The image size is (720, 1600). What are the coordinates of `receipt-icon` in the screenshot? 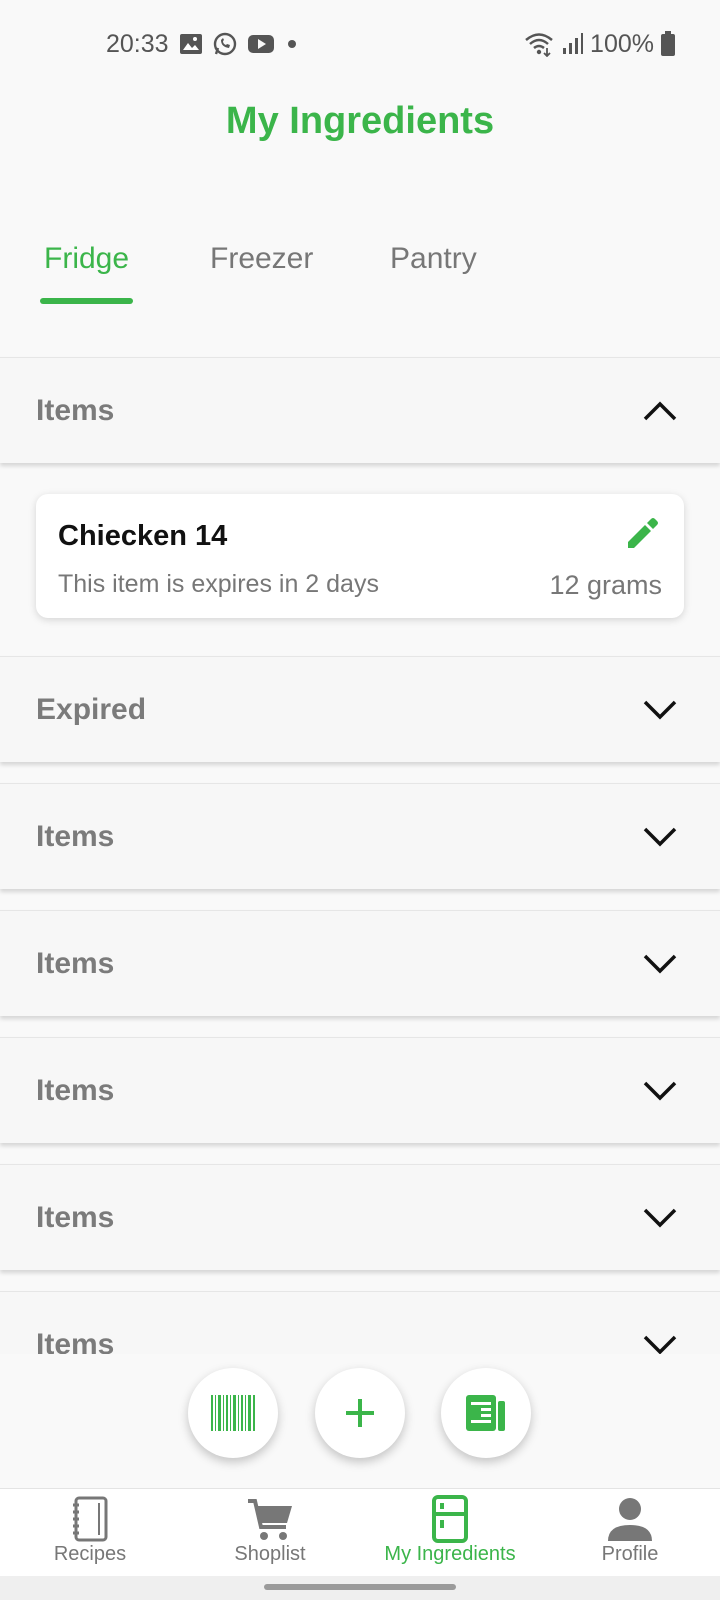 It's located at (485, 1413).